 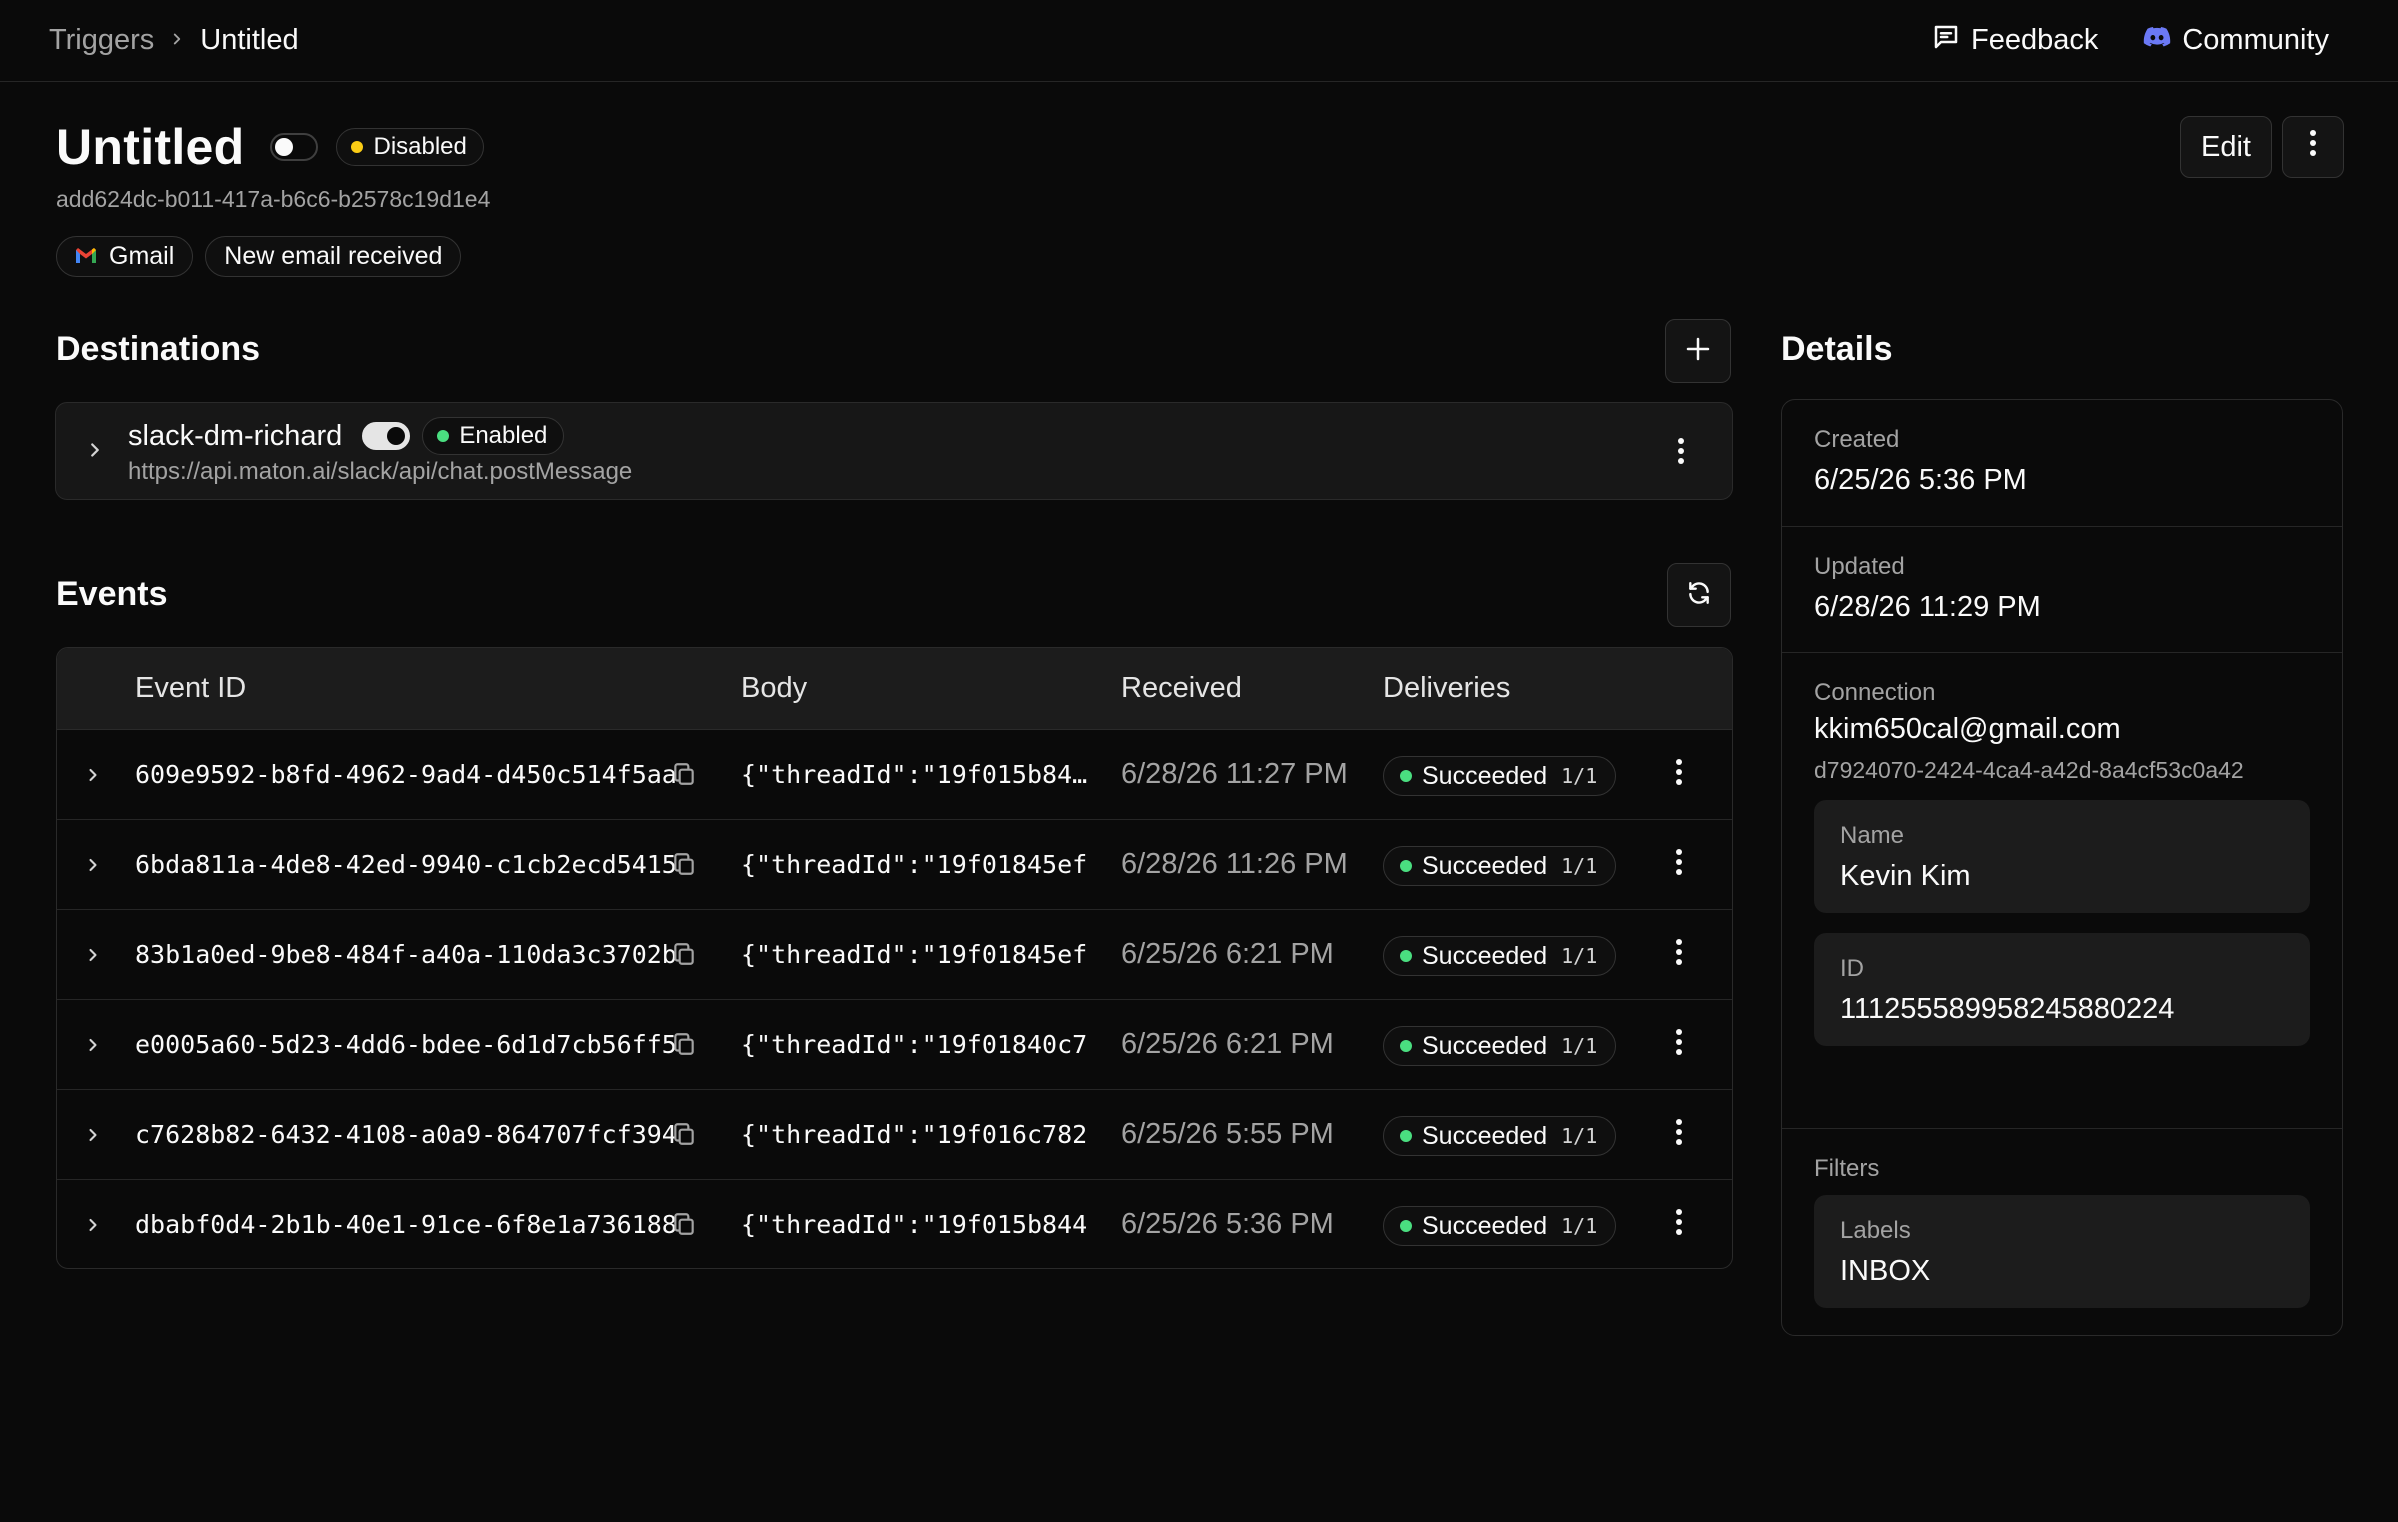 I want to click on updated-label: Updated, so click(x=1859, y=566).